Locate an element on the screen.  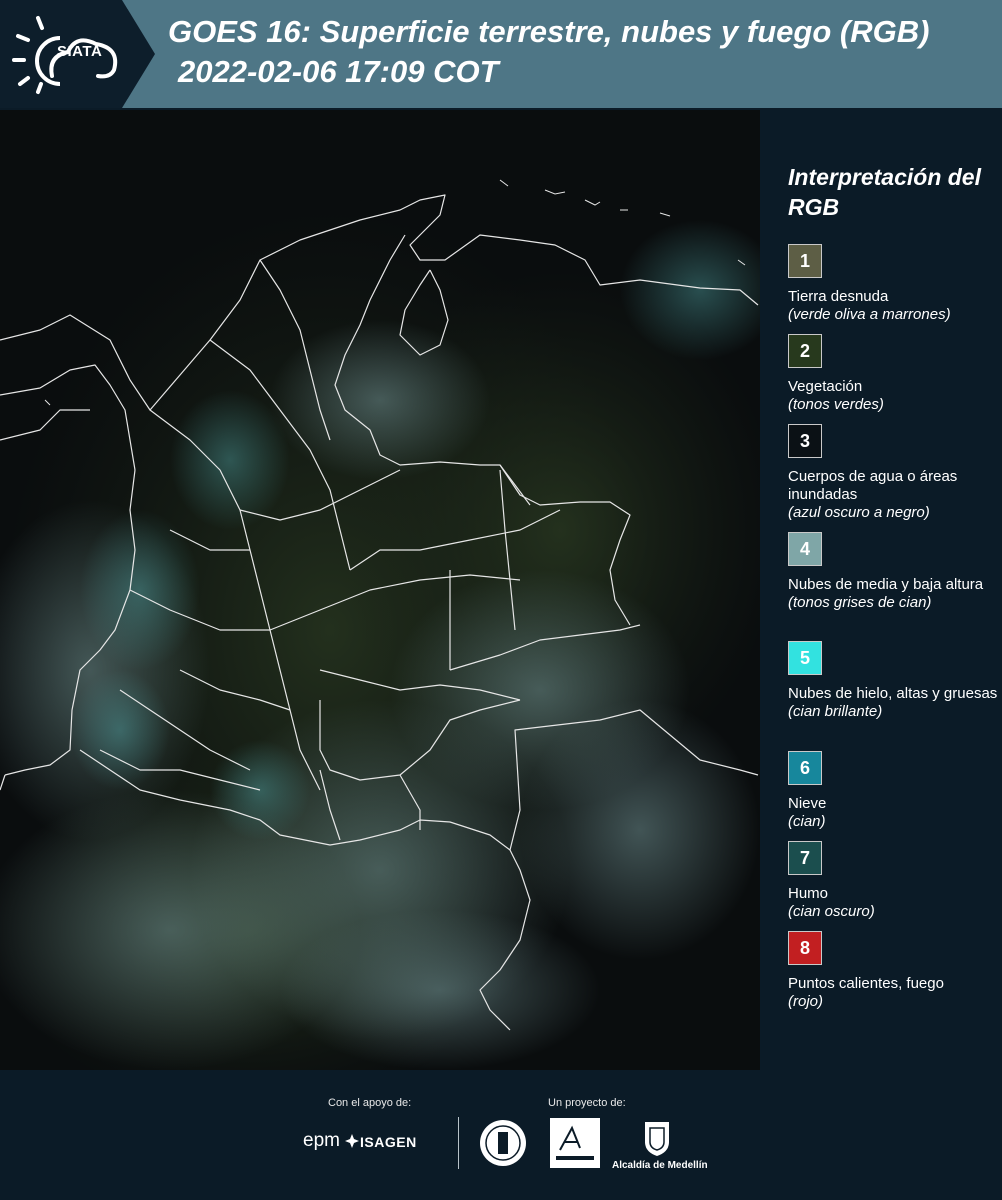
legend-swatch: 4 is located at coordinates (805, 549).